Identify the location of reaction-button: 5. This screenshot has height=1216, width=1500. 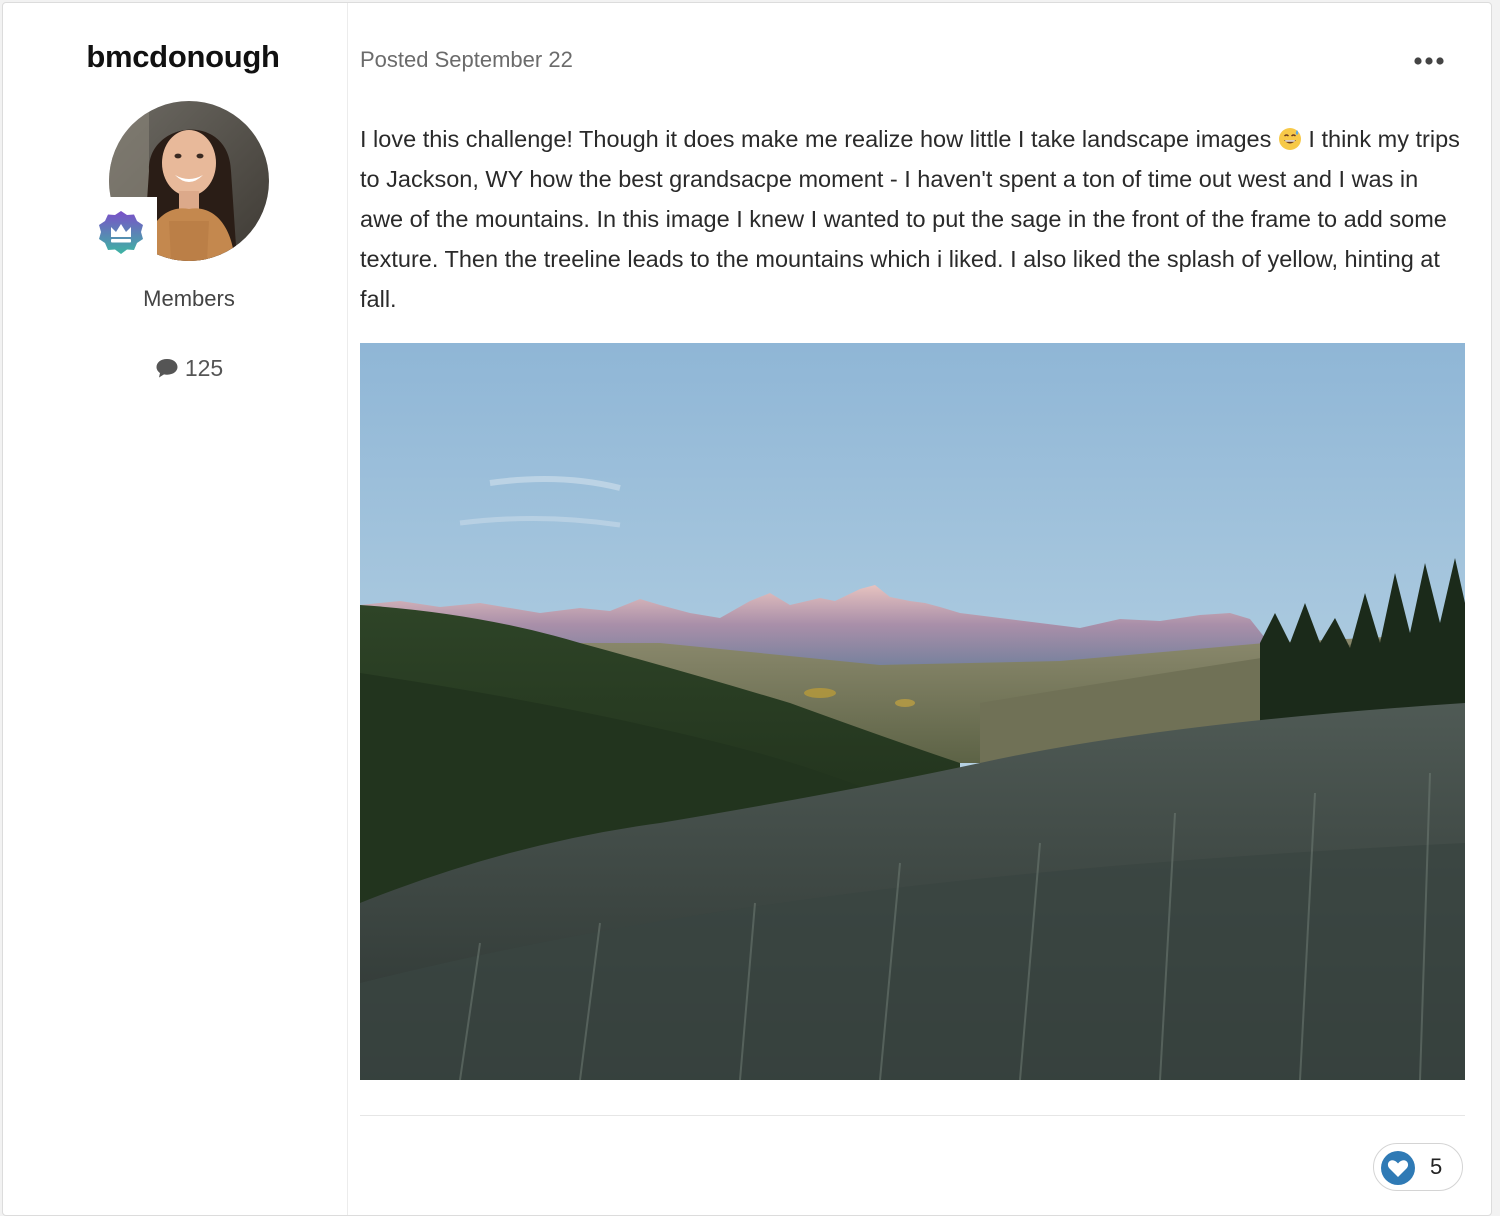
(1418, 1167).